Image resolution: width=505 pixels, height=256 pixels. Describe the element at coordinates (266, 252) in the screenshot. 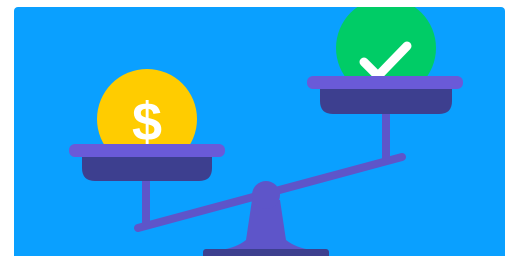

I see `scale-base` at that location.